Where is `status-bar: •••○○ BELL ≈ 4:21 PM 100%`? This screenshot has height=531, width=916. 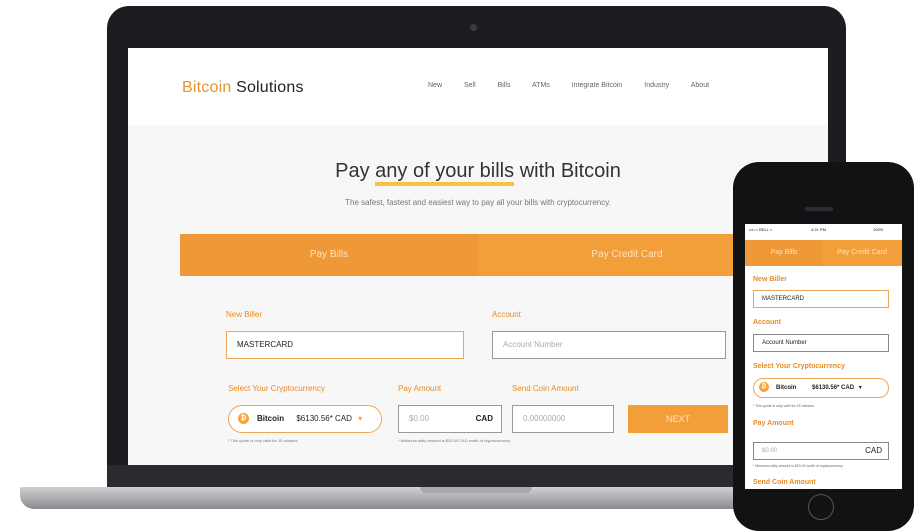 status-bar: •••○○ BELL ≈ 4:21 PM 100% is located at coordinates (823, 229).